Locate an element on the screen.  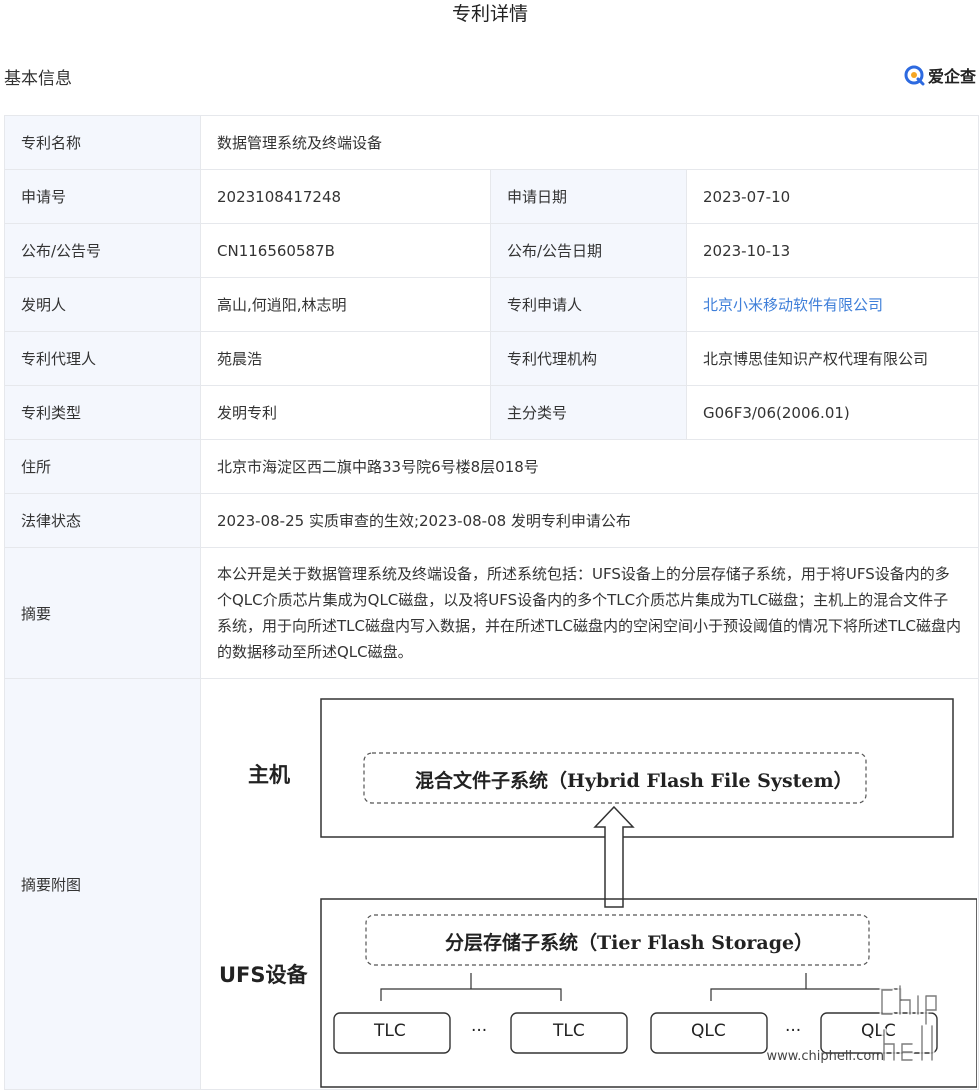
ufs-box-label: 分层存储子系统（Tier Flash Storage） is located at coordinates (629, 943).